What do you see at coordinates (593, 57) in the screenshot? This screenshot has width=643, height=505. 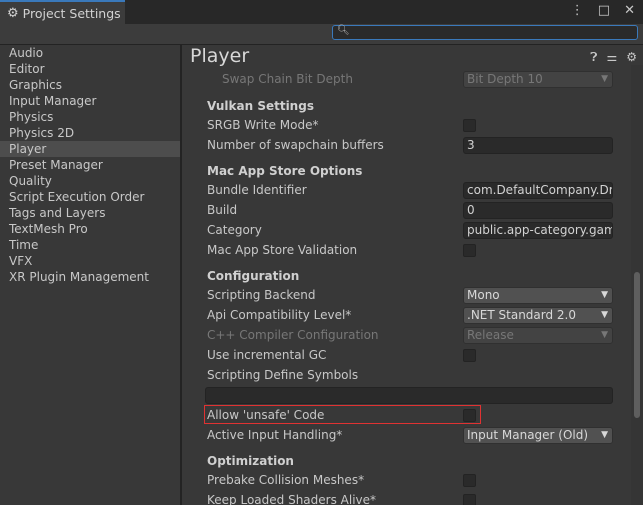 I see `help-icon: ❓︎` at bounding box center [593, 57].